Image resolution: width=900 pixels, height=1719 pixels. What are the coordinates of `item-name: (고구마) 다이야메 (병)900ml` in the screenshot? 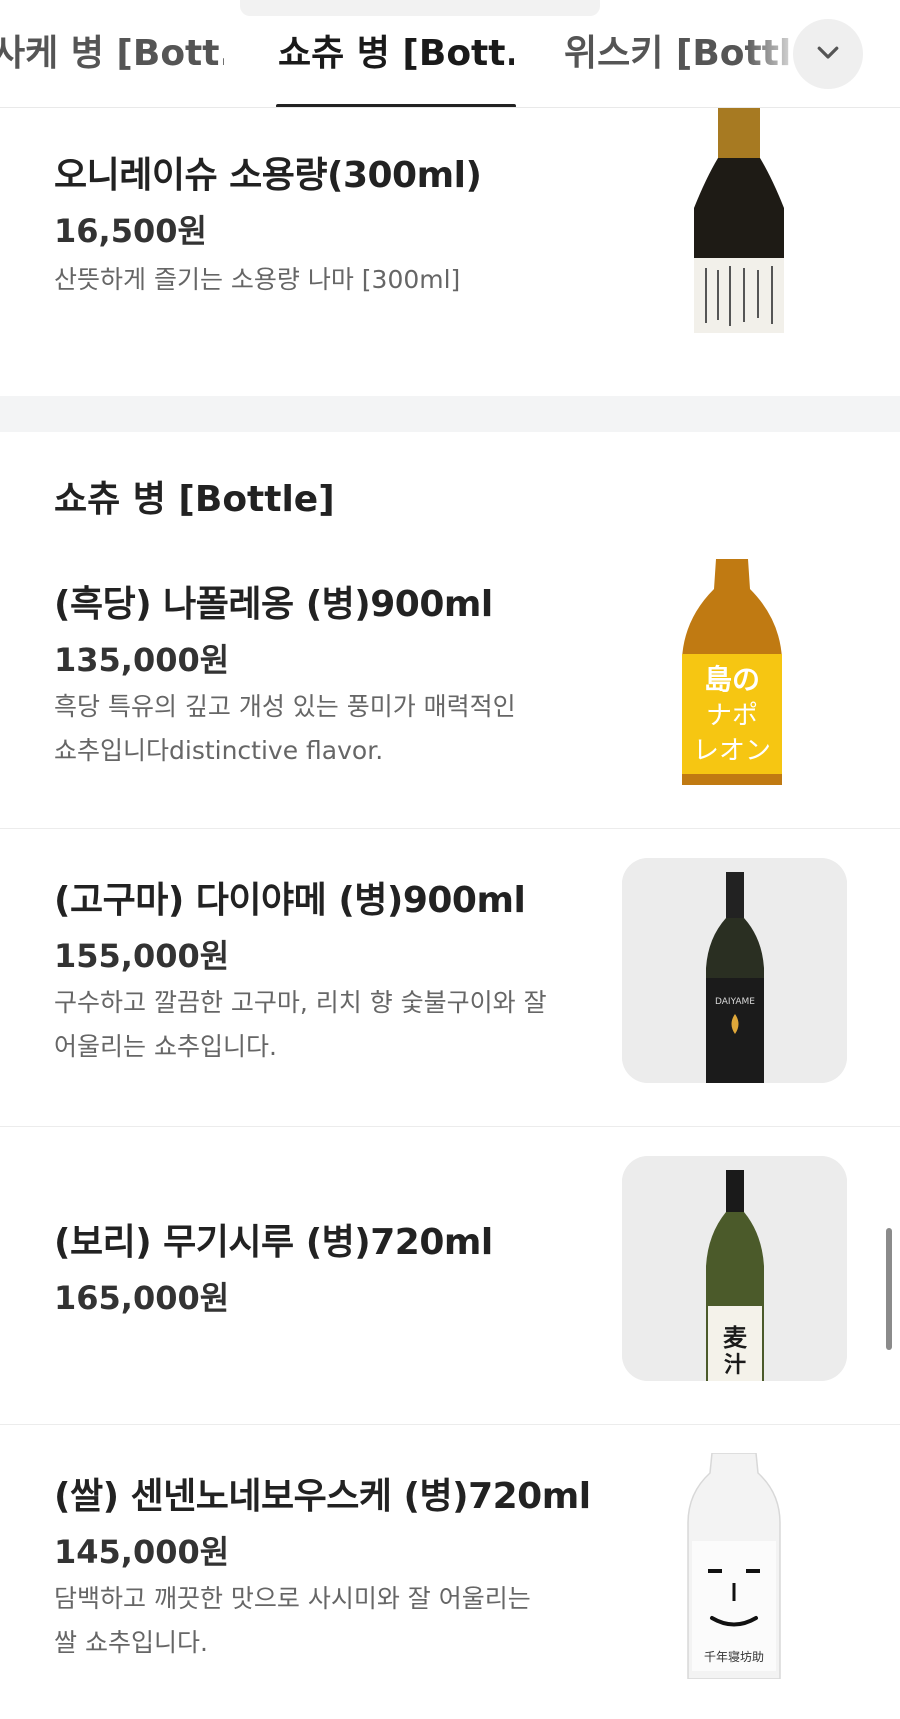 It's located at (290, 900).